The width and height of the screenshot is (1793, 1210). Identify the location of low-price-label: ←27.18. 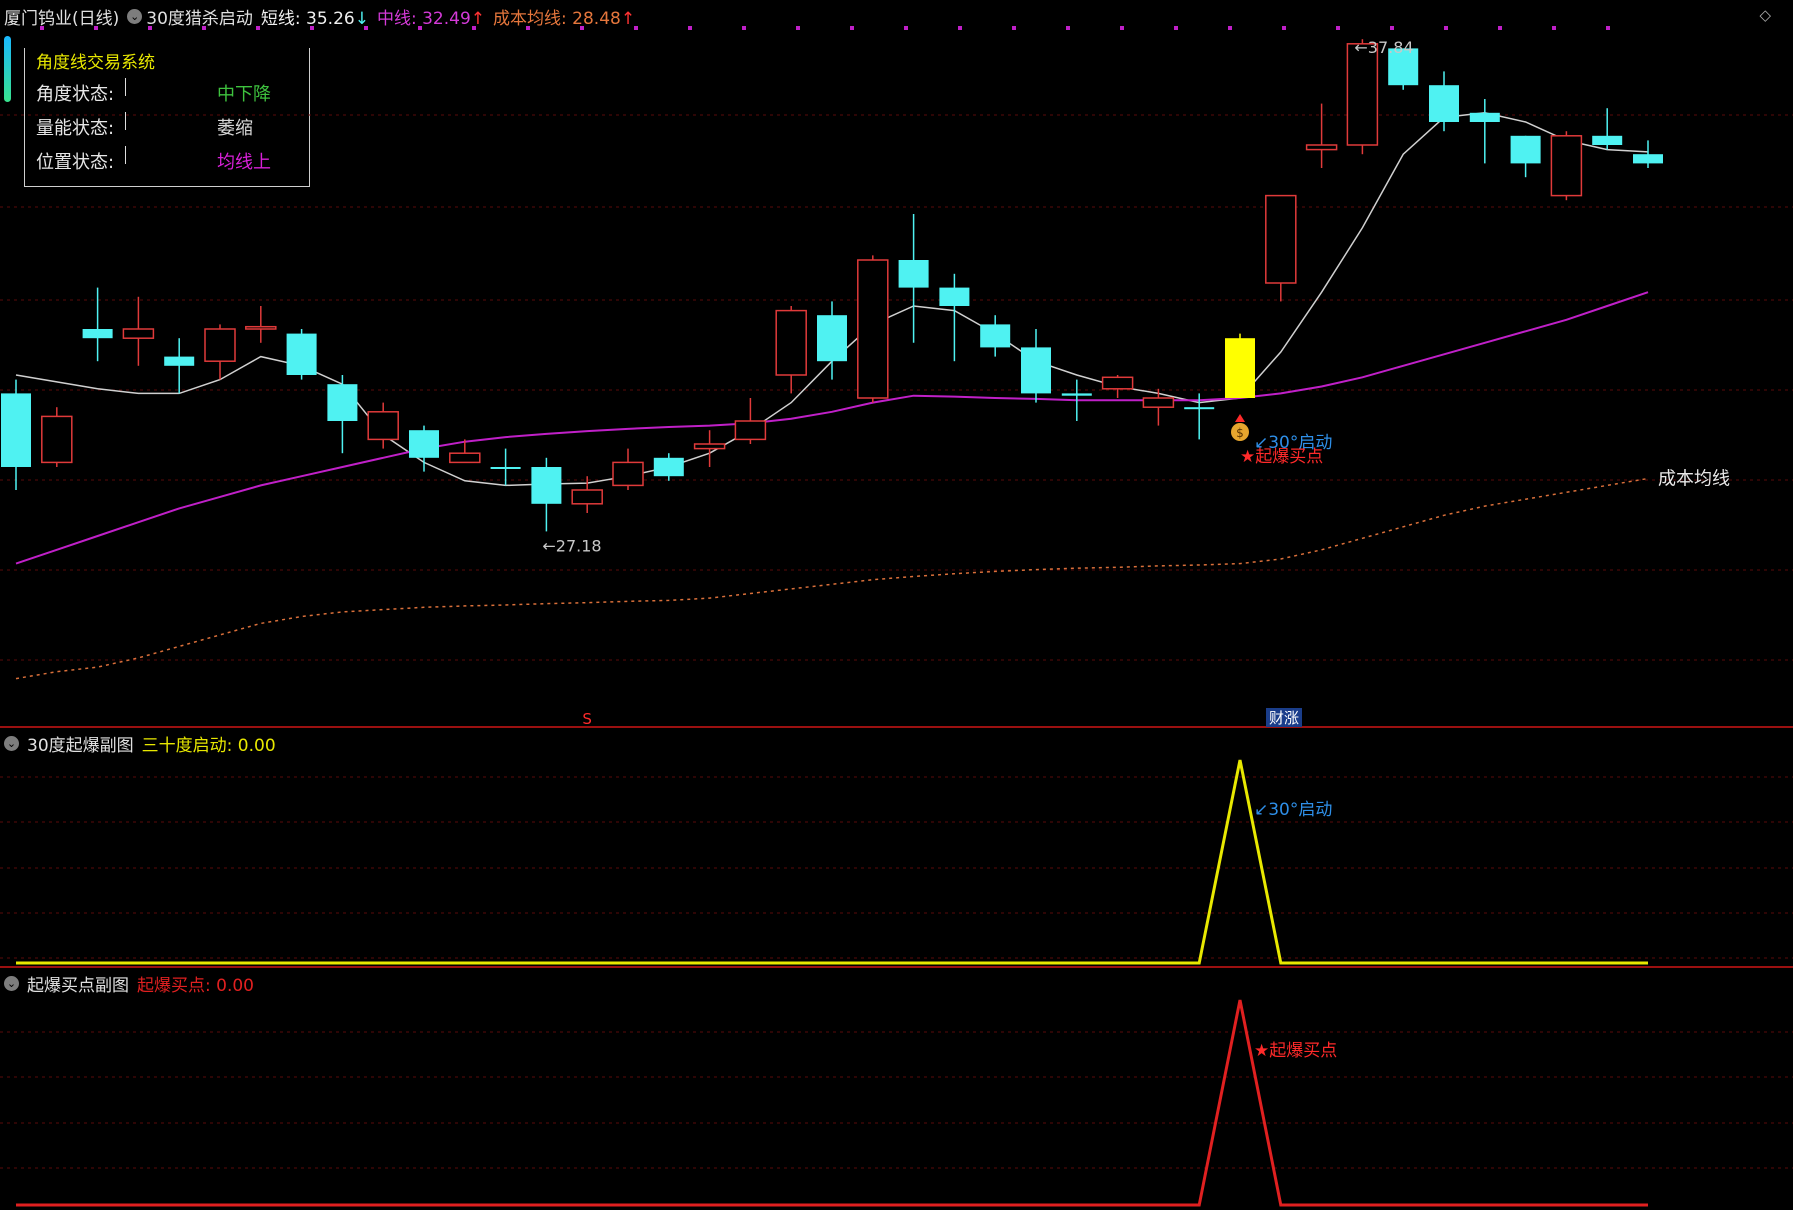
(571, 545).